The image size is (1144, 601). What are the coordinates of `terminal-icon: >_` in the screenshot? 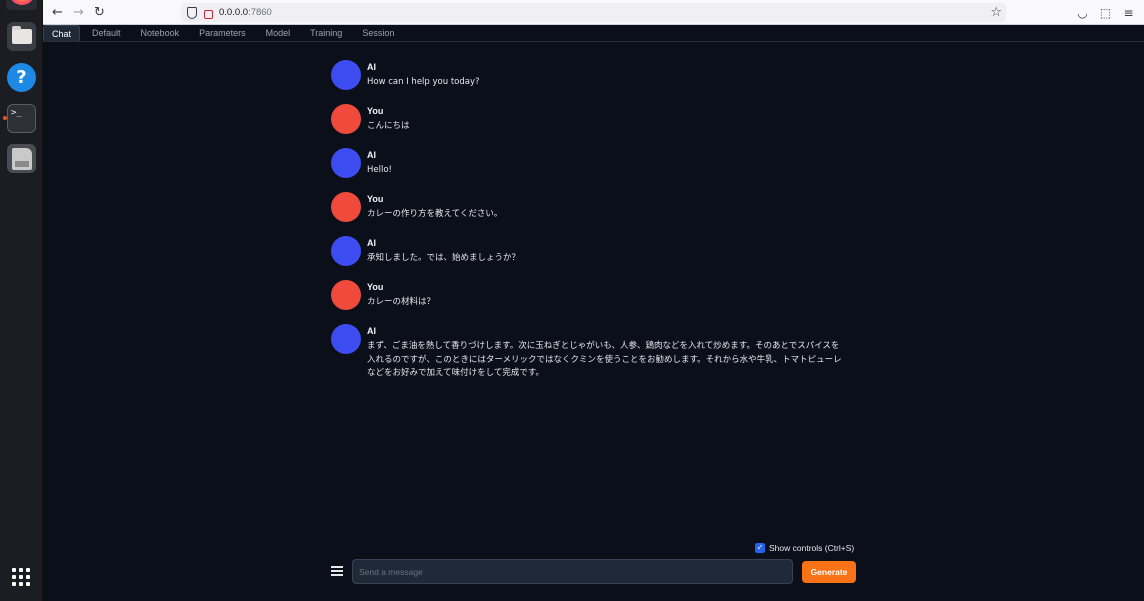 It's located at (21, 118).